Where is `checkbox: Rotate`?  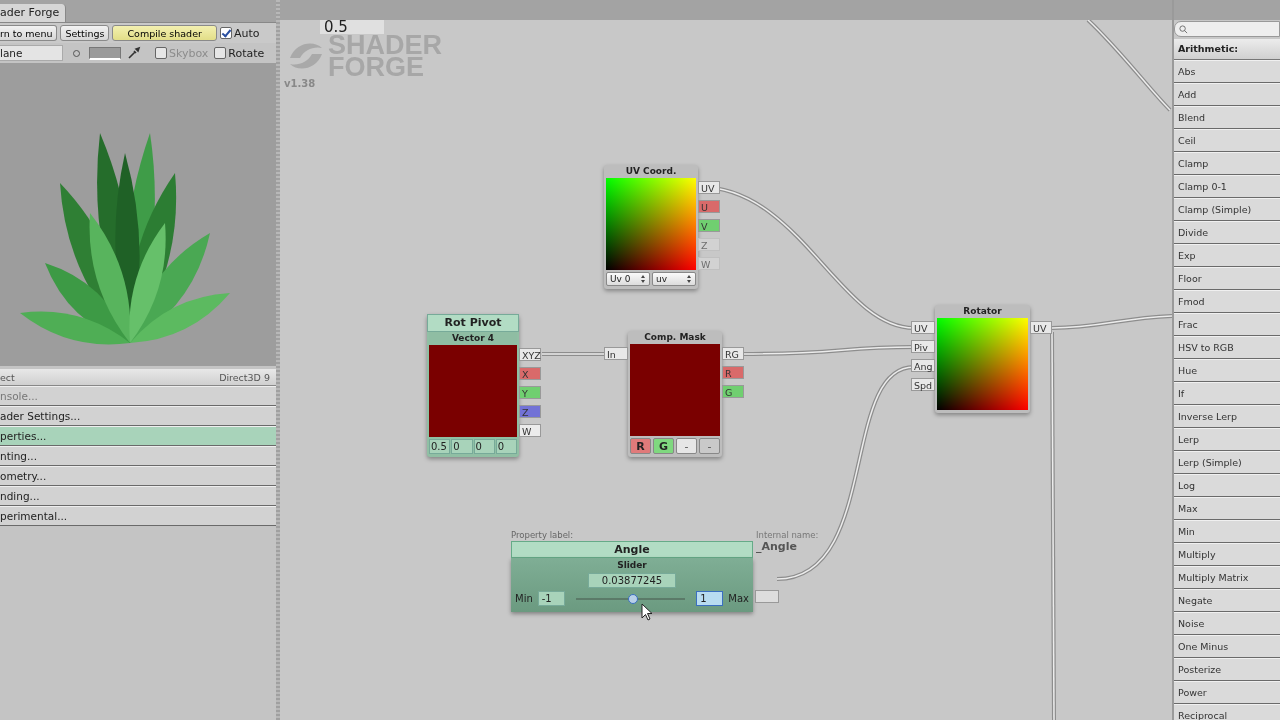 checkbox: Rotate is located at coordinates (239, 53).